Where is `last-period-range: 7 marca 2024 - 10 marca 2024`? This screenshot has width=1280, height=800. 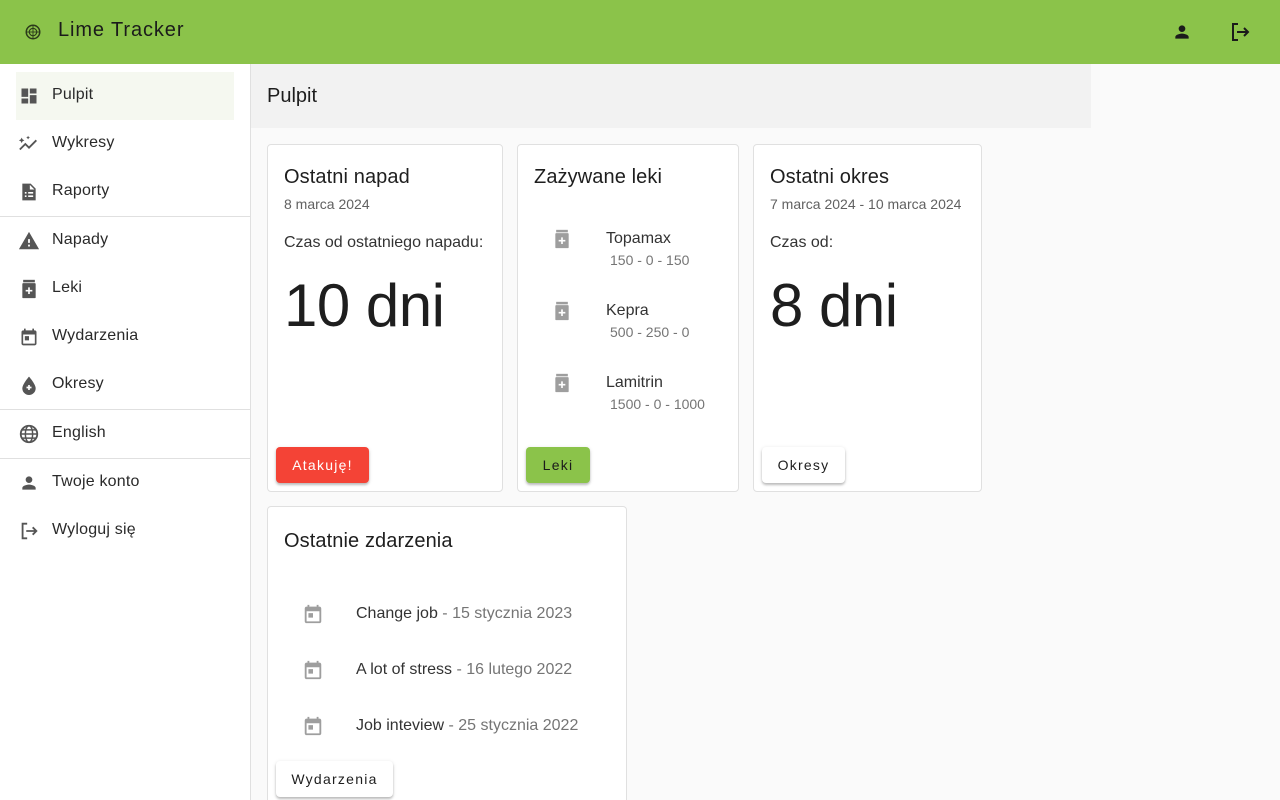
last-period-range: 7 marca 2024 - 10 marca 2024 is located at coordinates (866, 204).